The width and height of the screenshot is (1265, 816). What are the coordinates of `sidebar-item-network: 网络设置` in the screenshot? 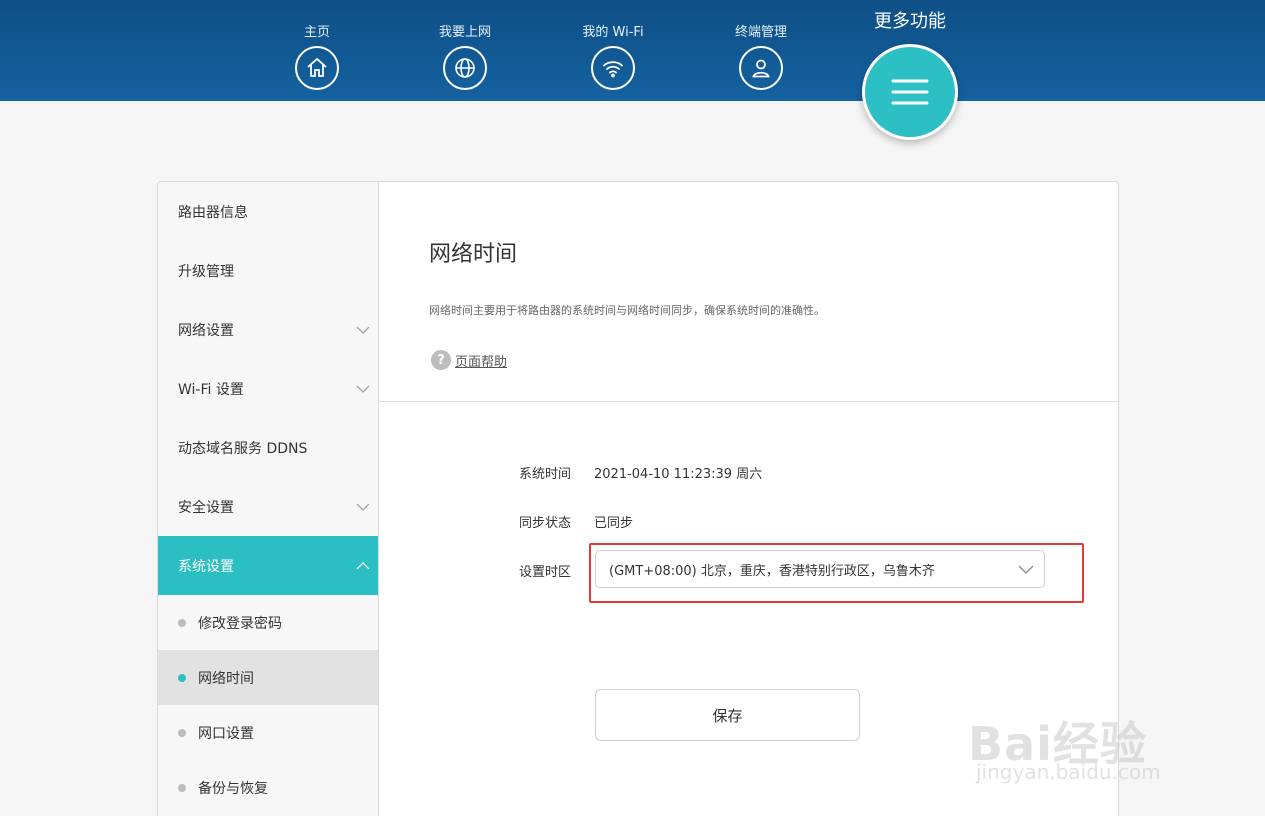 It's located at (268, 329).